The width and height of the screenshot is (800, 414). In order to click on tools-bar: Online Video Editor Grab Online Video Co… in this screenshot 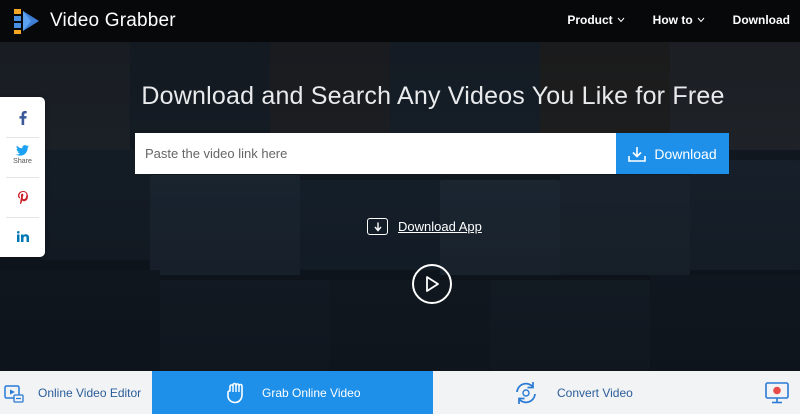, I will do `click(400, 392)`.